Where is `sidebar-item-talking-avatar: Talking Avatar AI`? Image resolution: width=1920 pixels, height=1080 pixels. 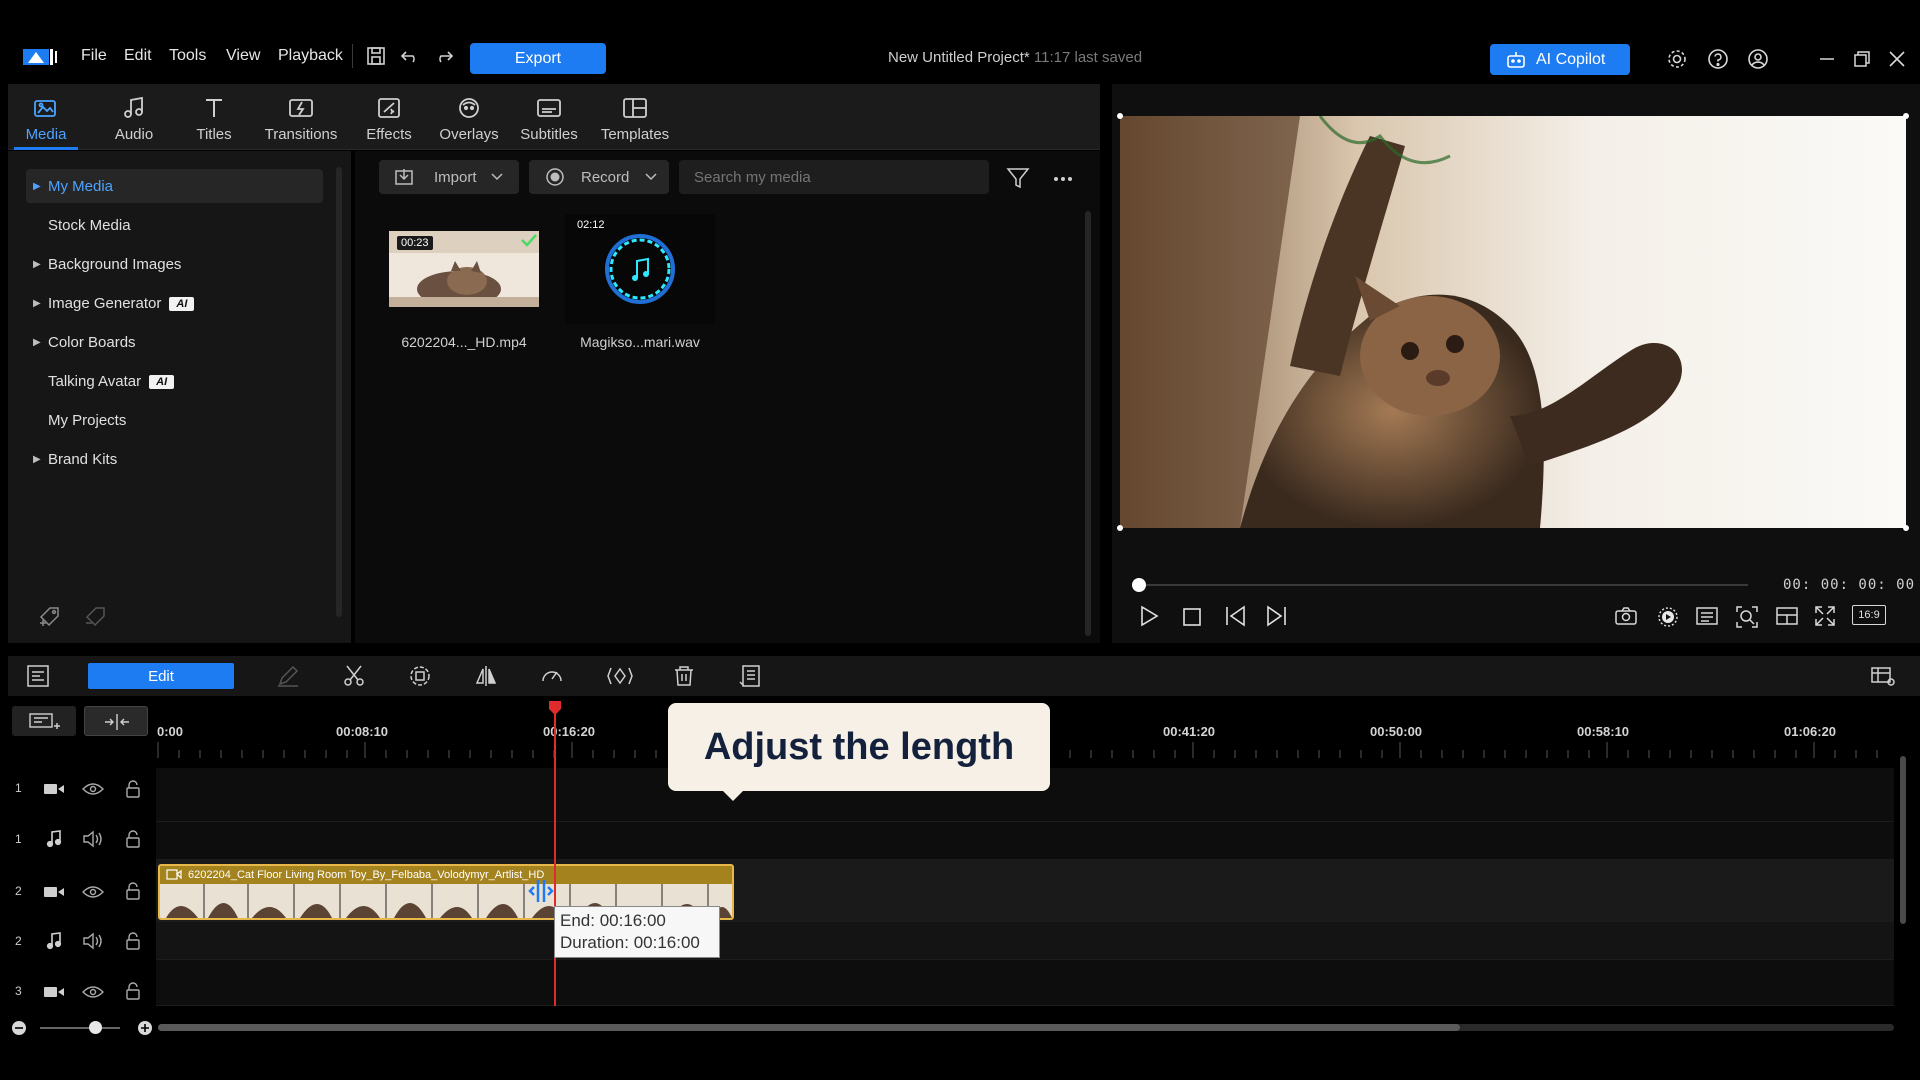 sidebar-item-talking-avatar: Talking Avatar AI is located at coordinates (111, 381).